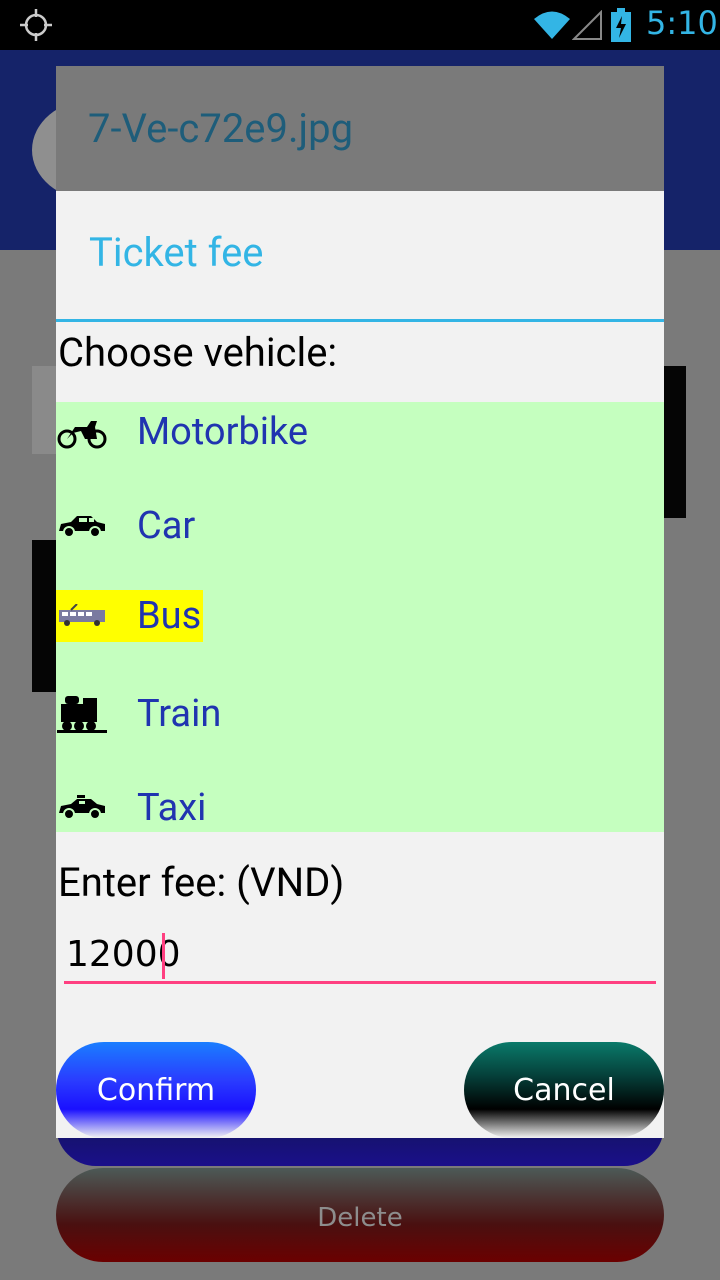 This screenshot has height=1280, width=720. What do you see at coordinates (223, 432) in the screenshot?
I see `vehicle-label: Motorbike` at bounding box center [223, 432].